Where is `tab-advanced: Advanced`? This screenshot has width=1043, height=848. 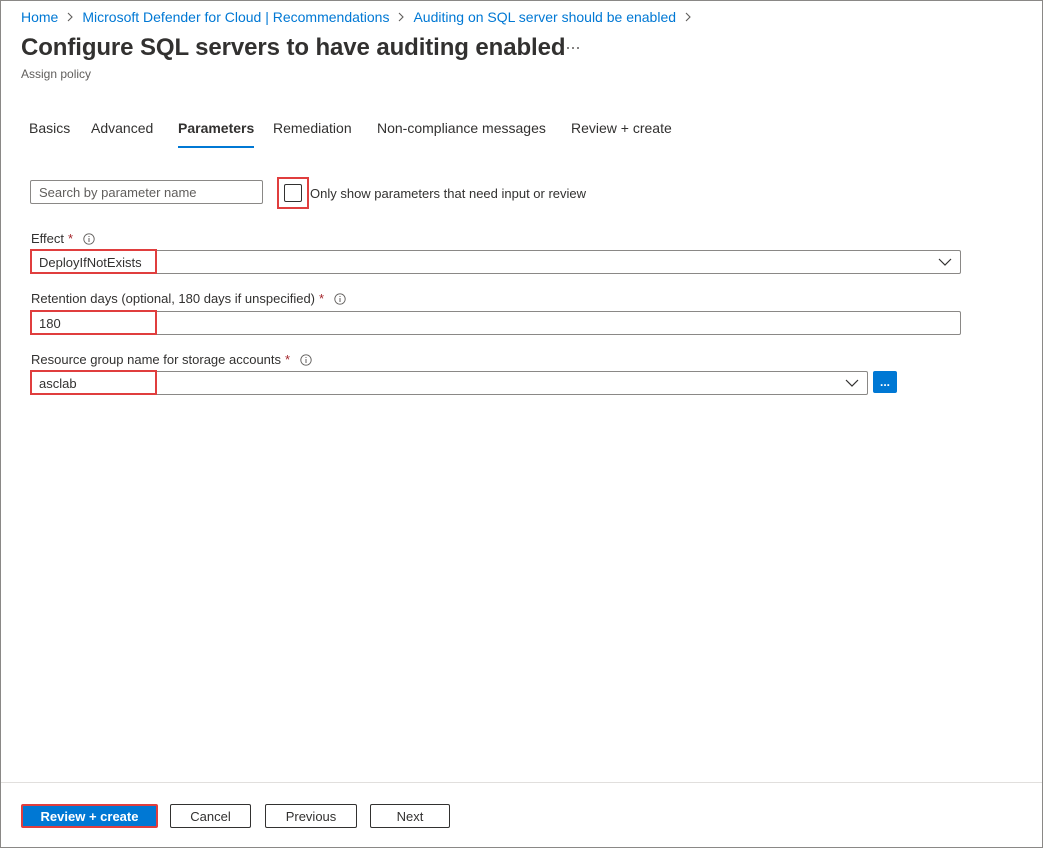
tab-advanced: Advanced is located at coordinates (122, 134).